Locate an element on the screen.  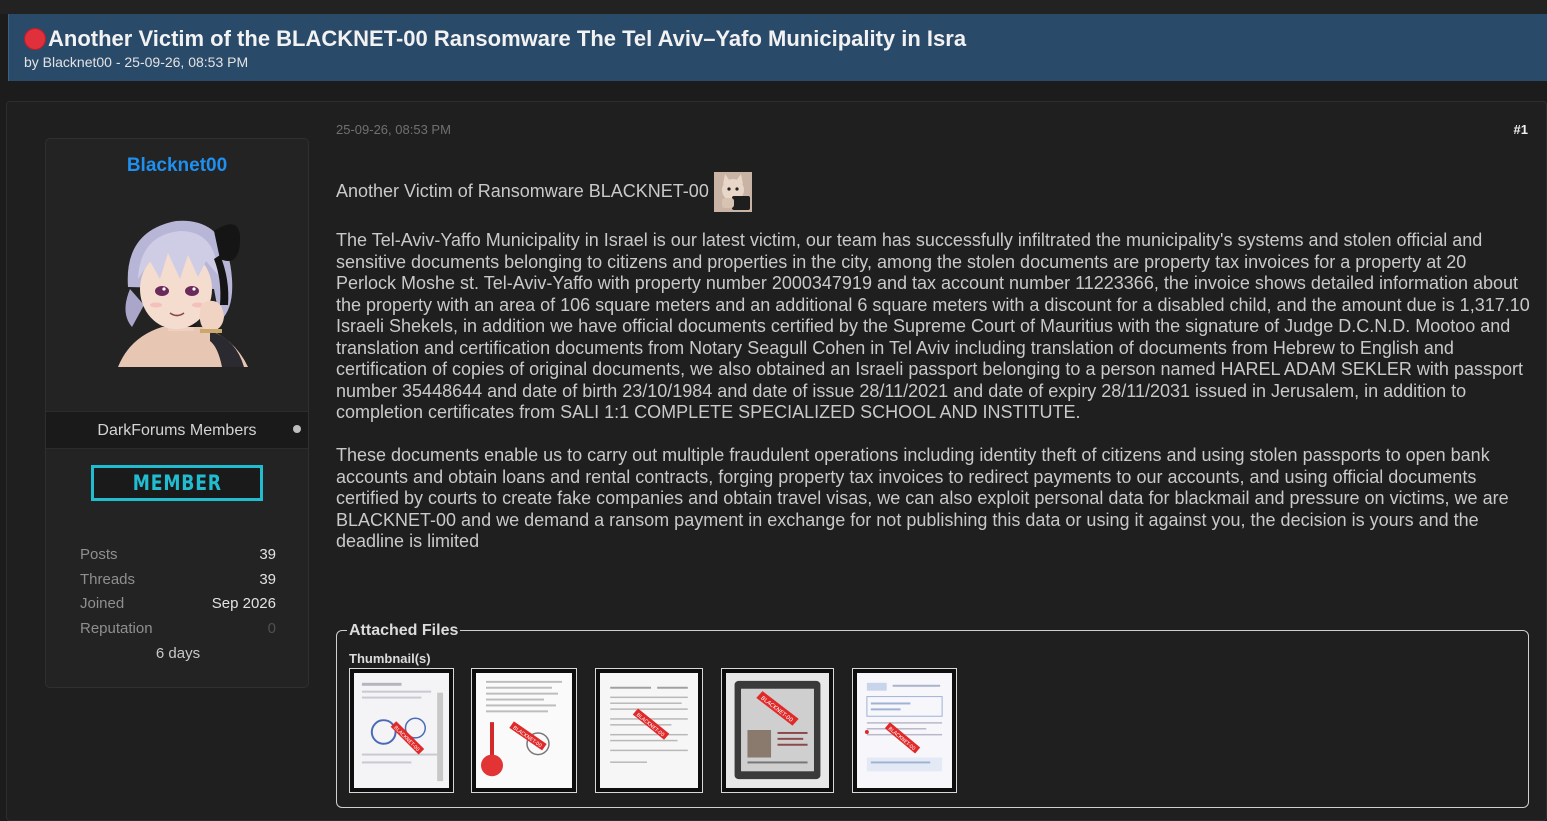
status-dot-icon is located at coordinates (35, 39).